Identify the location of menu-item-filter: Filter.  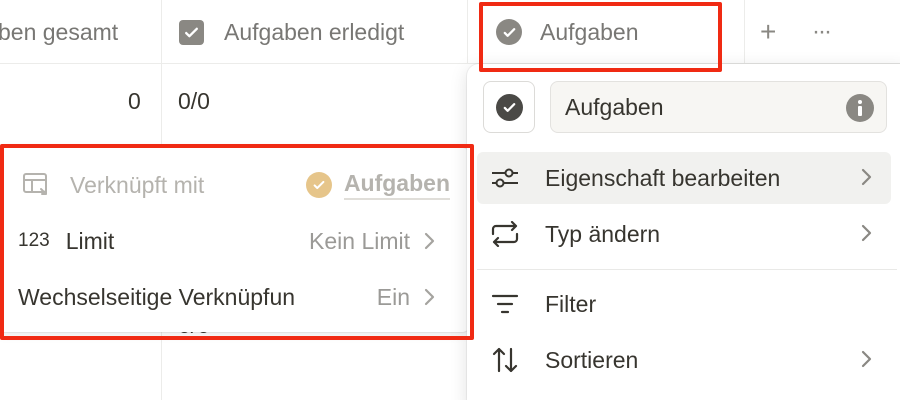
(684, 304).